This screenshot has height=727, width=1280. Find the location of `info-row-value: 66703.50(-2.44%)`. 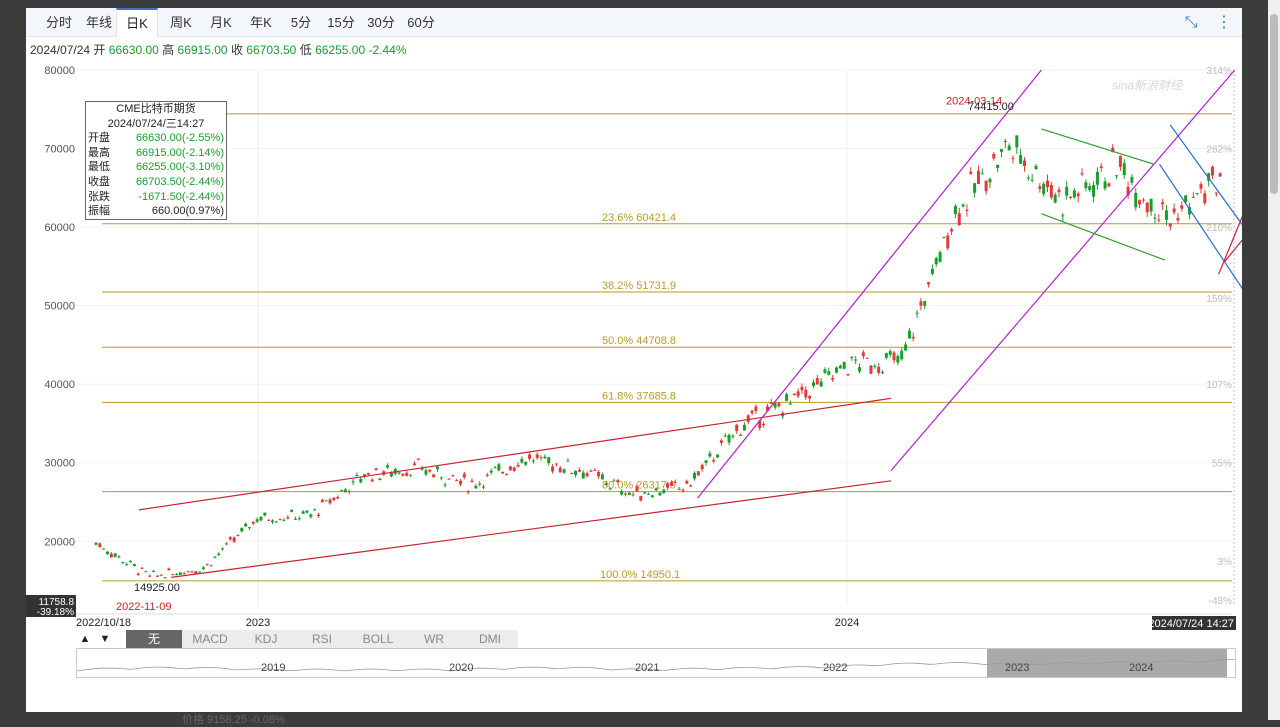

info-row-value: 66703.50(-2.44%) is located at coordinates (179, 181).